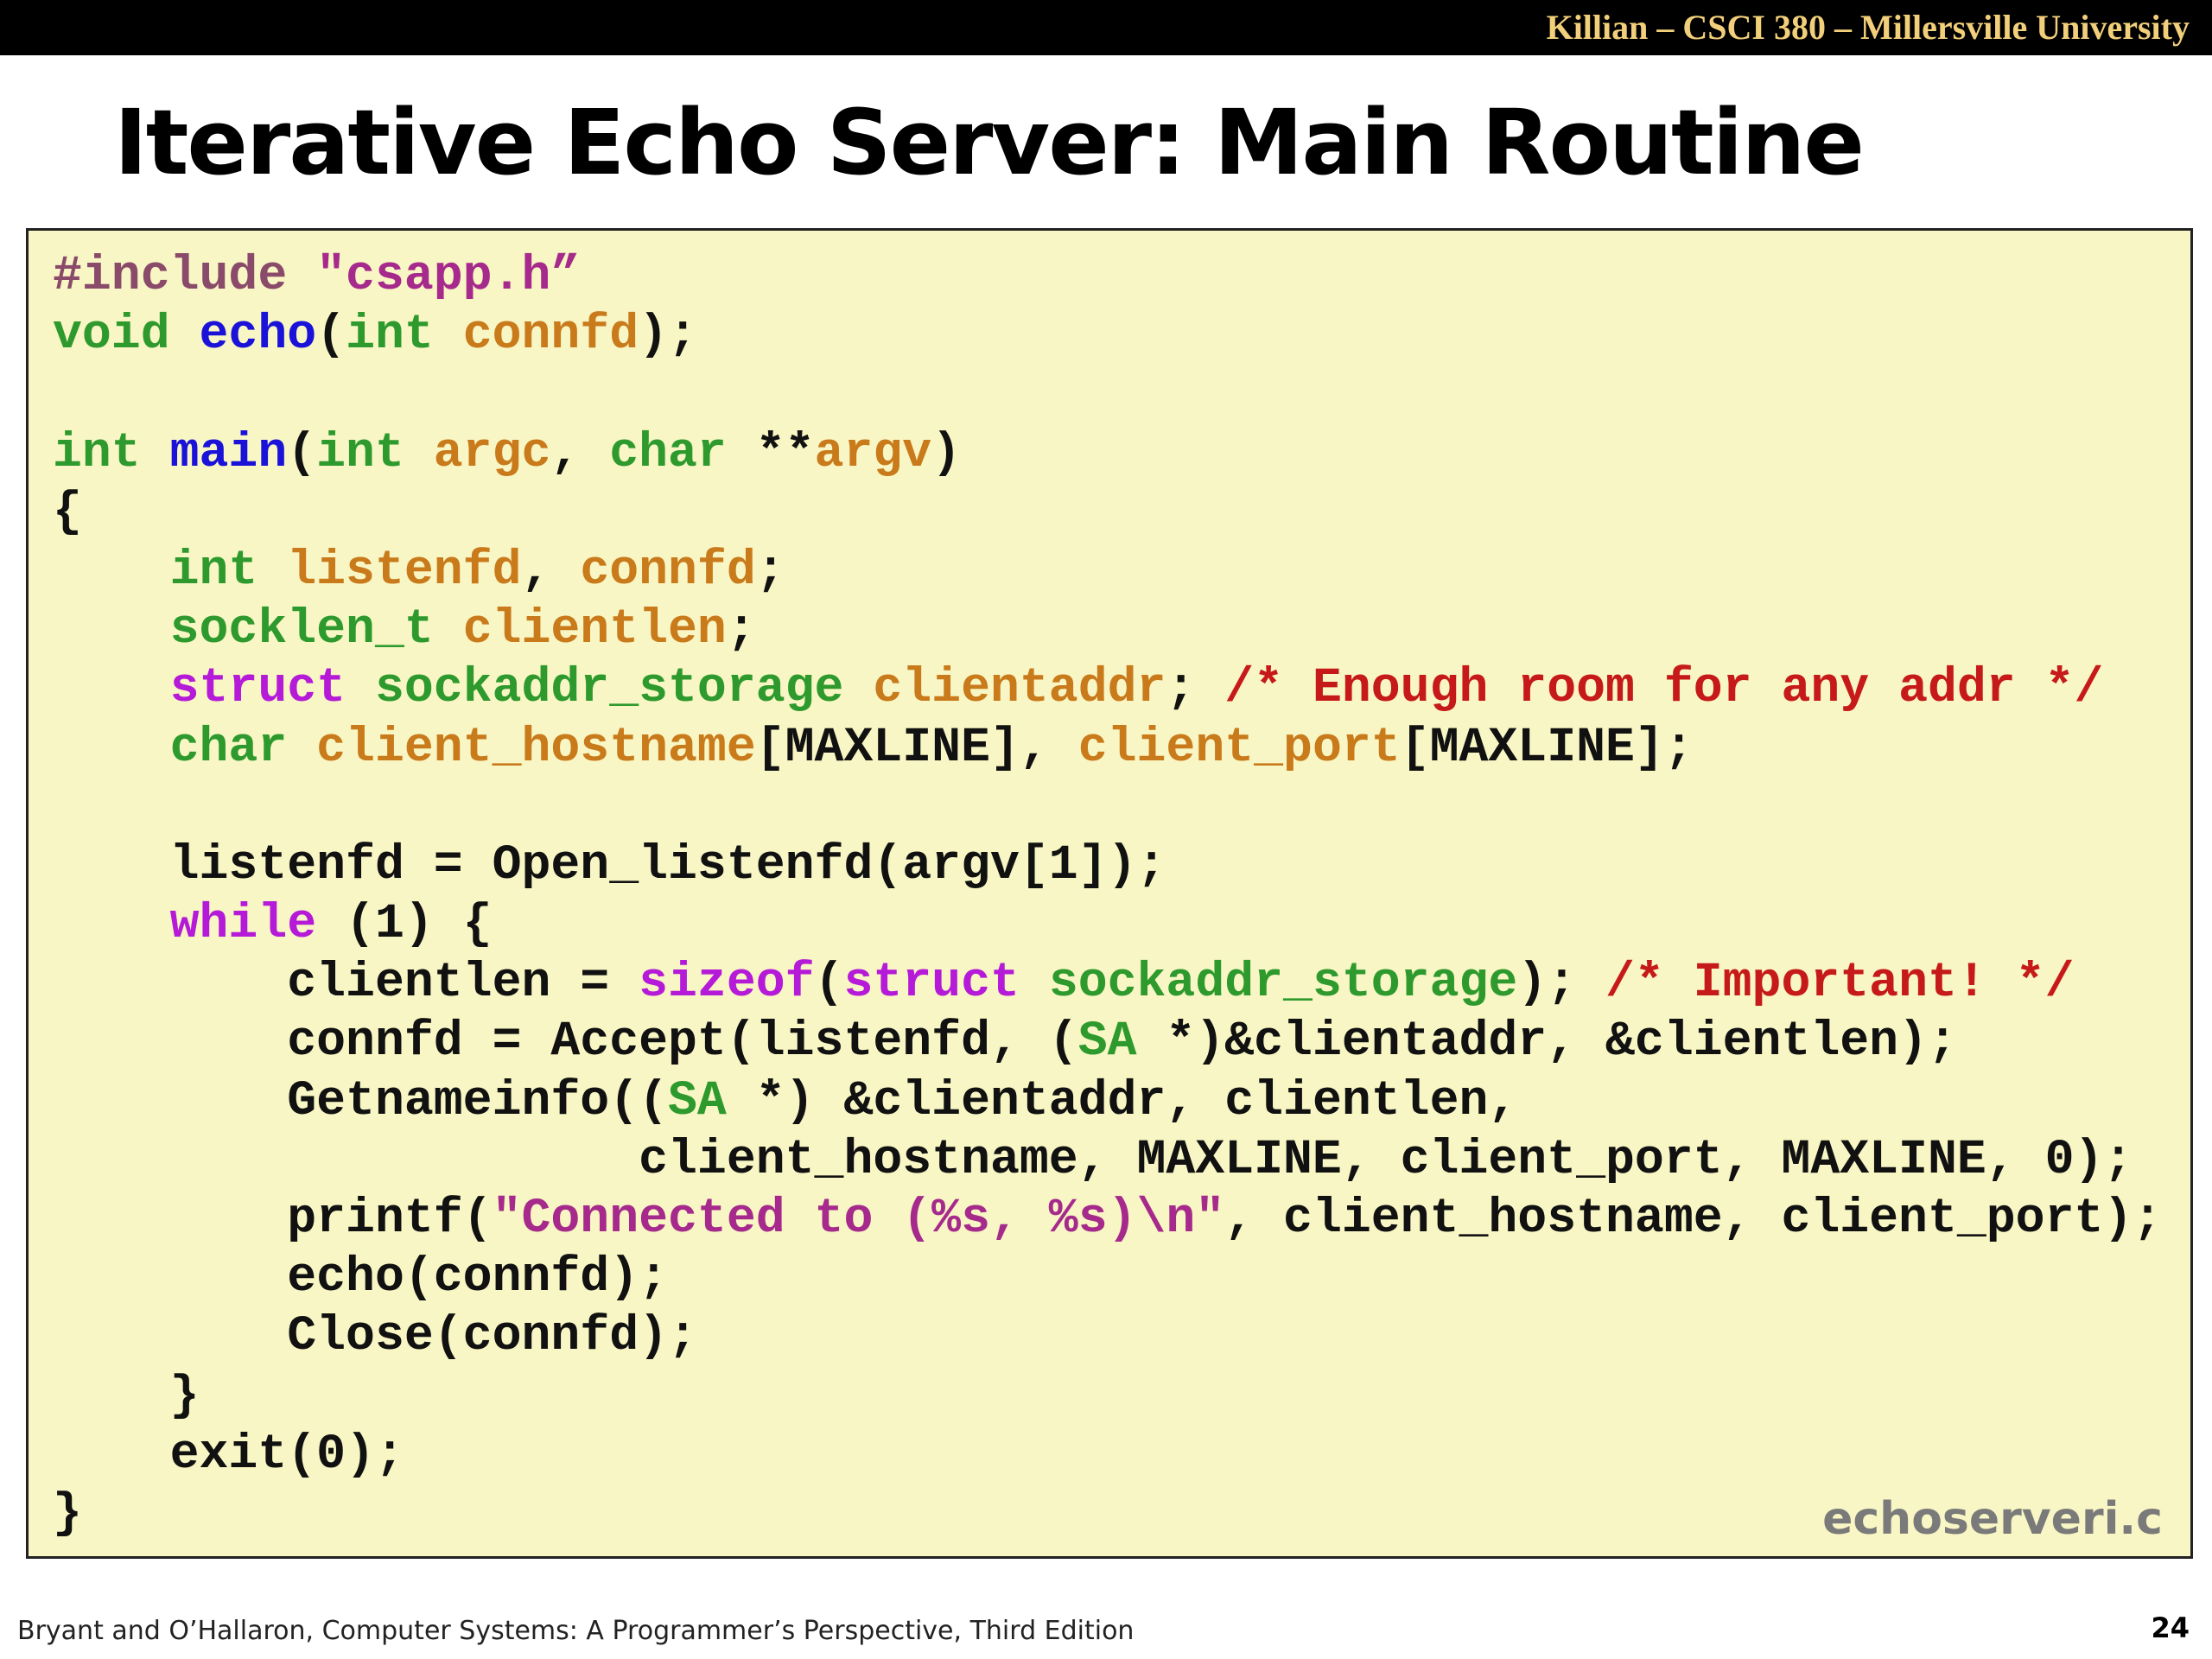  Describe the element at coordinates (1693, 1218) in the screenshot. I see `code-token: , client_hostname, client_port);` at that location.